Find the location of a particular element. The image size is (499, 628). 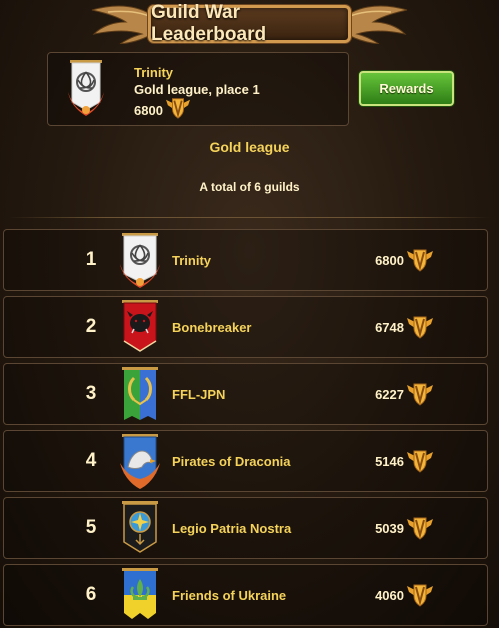

guild-score: 6800 is located at coordinates (389, 260).